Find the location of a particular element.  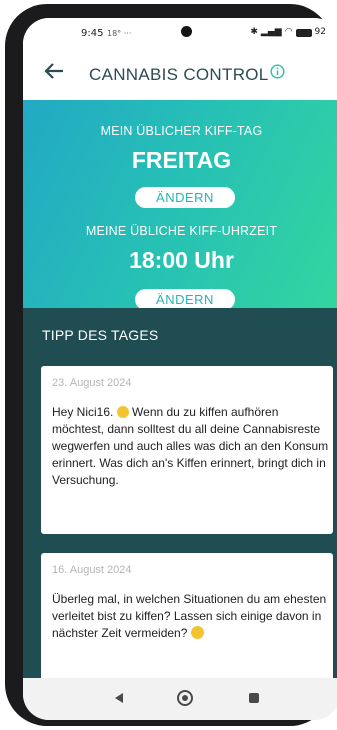

tip-date: 23. August 2024 is located at coordinates (92, 383).